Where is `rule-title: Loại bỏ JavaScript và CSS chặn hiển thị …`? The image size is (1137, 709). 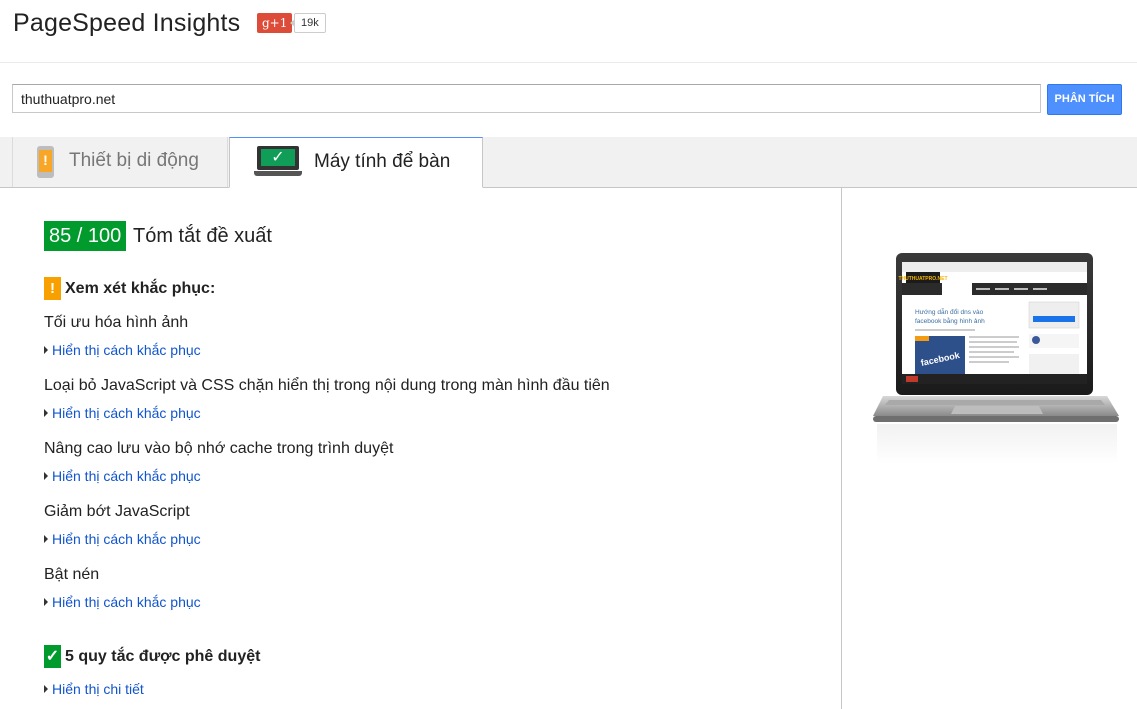 rule-title: Loại bỏ JavaScript và CSS chặn hiển thị … is located at coordinates (327, 385).